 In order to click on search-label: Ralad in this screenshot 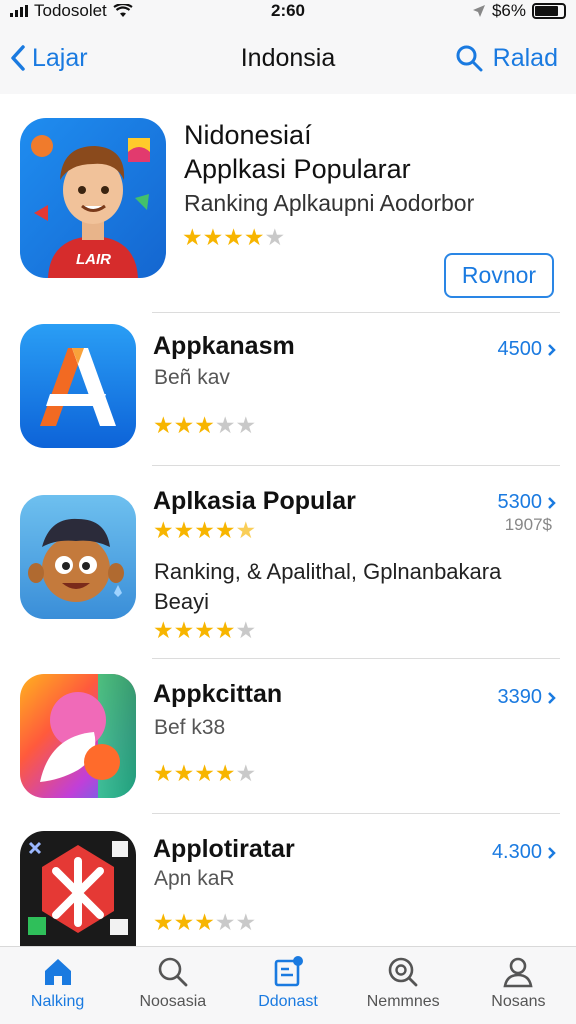, I will do `click(525, 57)`.